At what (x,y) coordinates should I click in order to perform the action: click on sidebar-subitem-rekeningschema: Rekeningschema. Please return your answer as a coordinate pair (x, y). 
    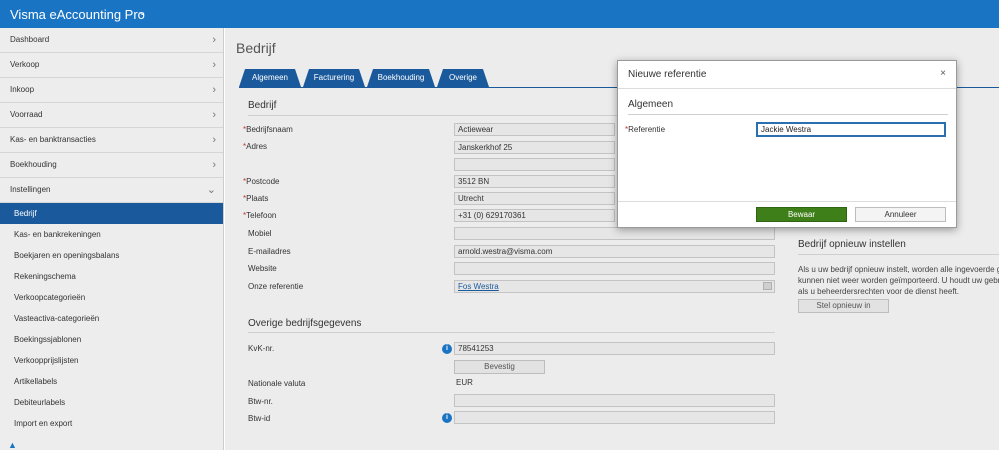
    Looking at the image, I should click on (111, 276).